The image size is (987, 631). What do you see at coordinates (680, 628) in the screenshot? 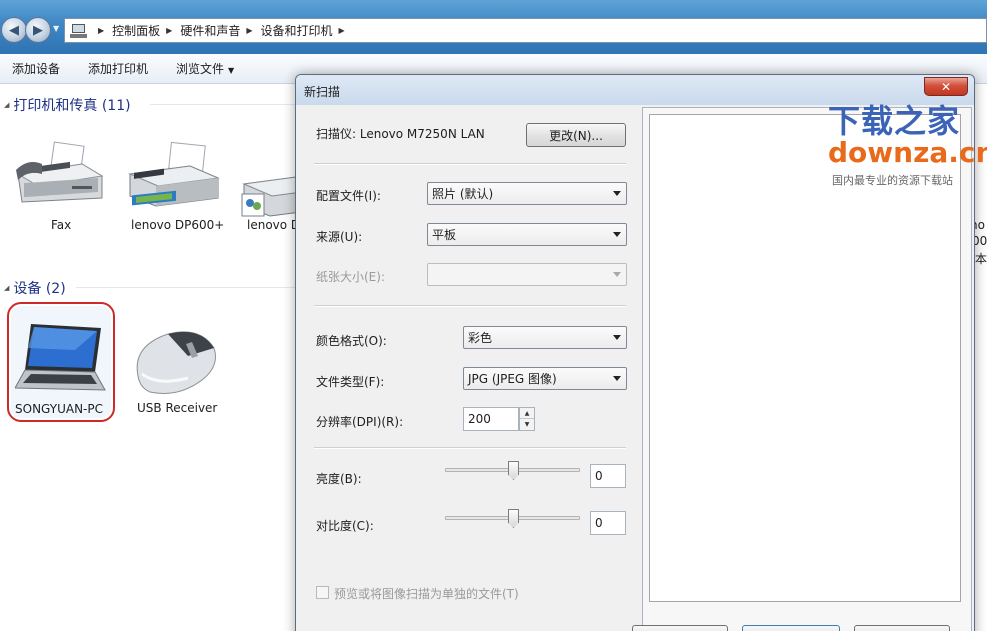
I see `preview-button` at bounding box center [680, 628].